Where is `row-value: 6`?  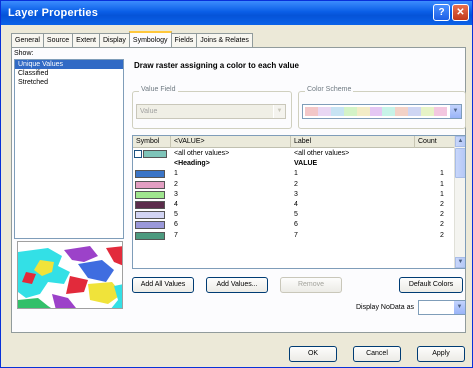 row-value: 6 is located at coordinates (176, 225).